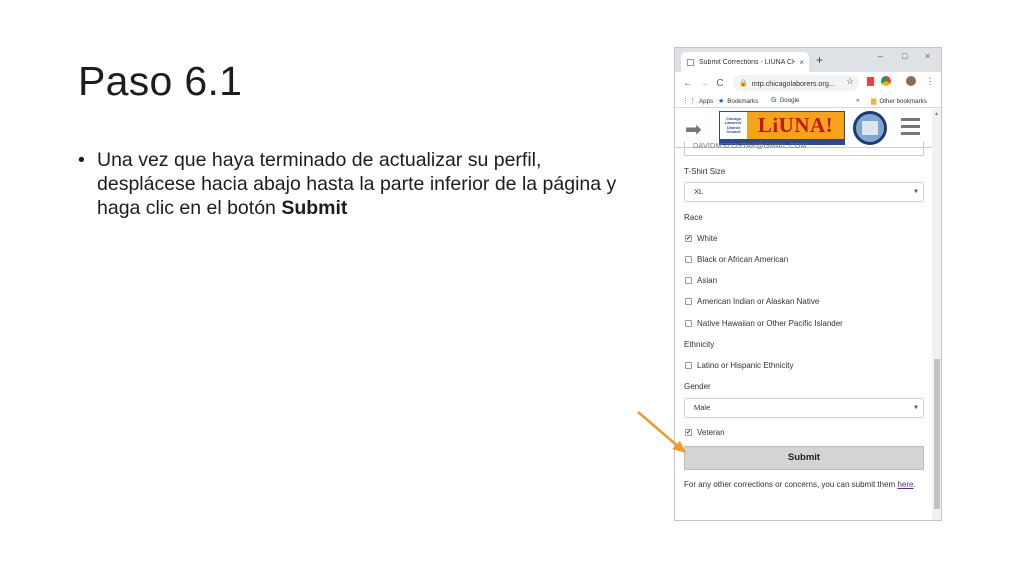 This screenshot has height=568, width=1010. What do you see at coordinates (689, 101) in the screenshot?
I see `apps-grid-icon: ⋮⋮` at bounding box center [689, 101].